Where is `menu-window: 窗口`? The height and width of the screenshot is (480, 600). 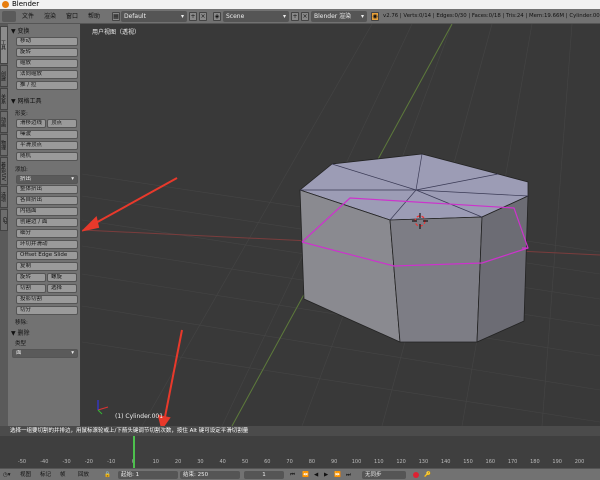
menu-window: 窗口 is located at coordinates (72, 16).